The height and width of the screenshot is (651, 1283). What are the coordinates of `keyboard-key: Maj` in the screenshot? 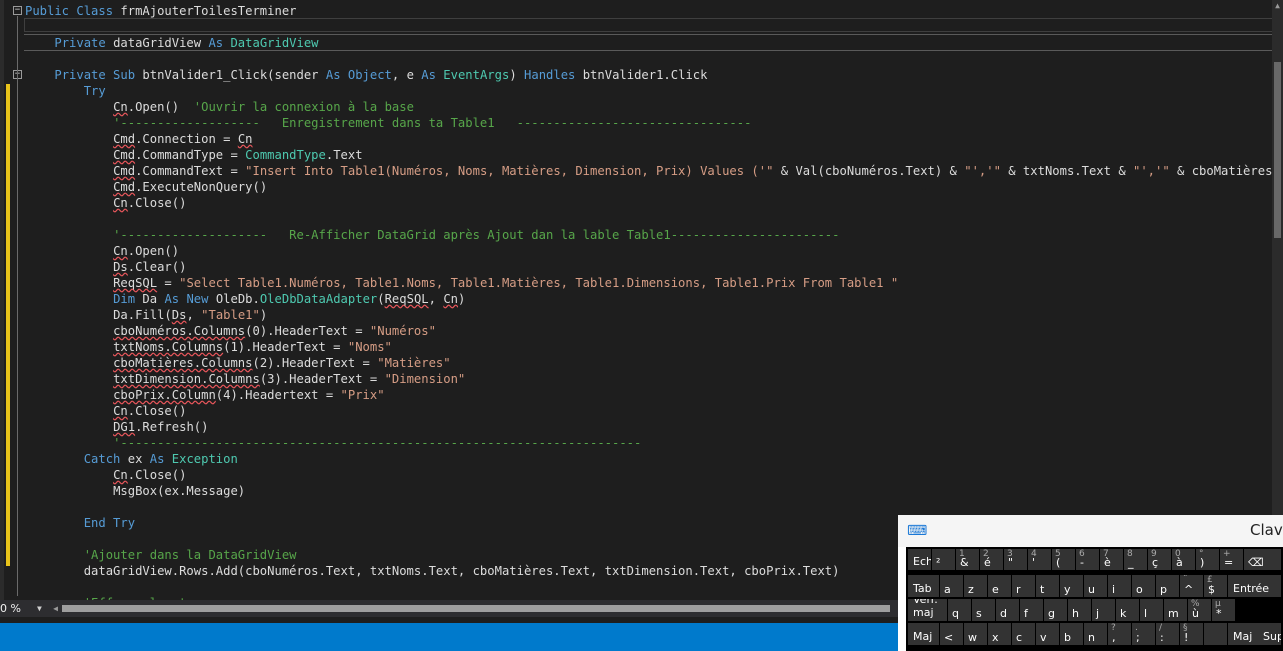 It's located at (923, 634).